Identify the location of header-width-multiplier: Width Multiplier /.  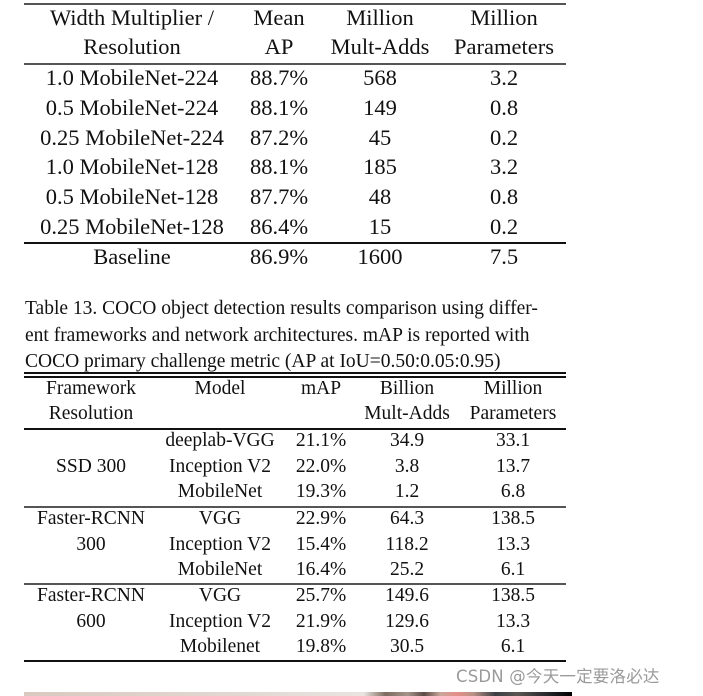
(132, 17).